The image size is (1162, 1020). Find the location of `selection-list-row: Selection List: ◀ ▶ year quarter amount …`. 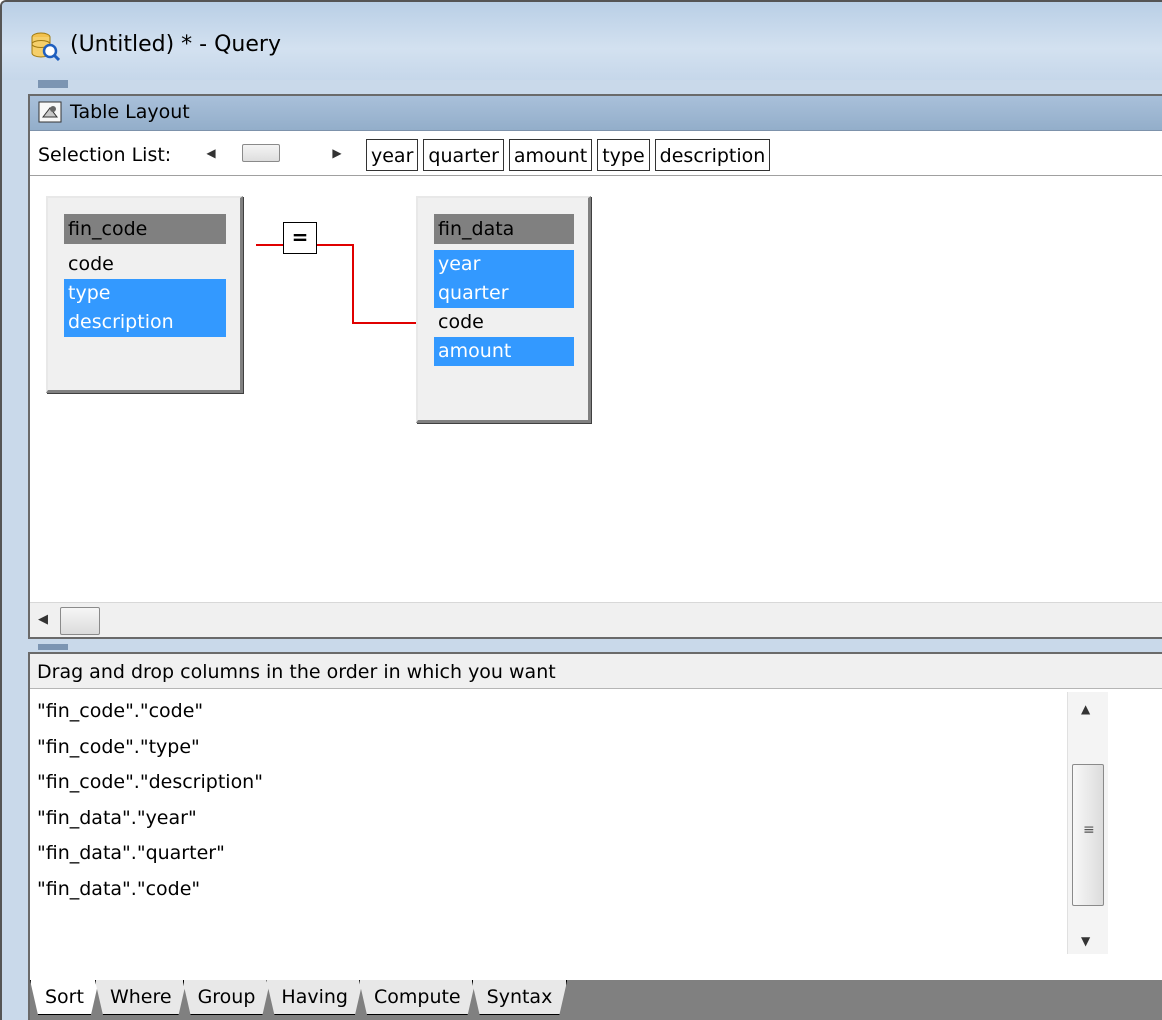

selection-list-row: Selection List: ◀ ▶ year quarter amount … is located at coordinates (596, 153).